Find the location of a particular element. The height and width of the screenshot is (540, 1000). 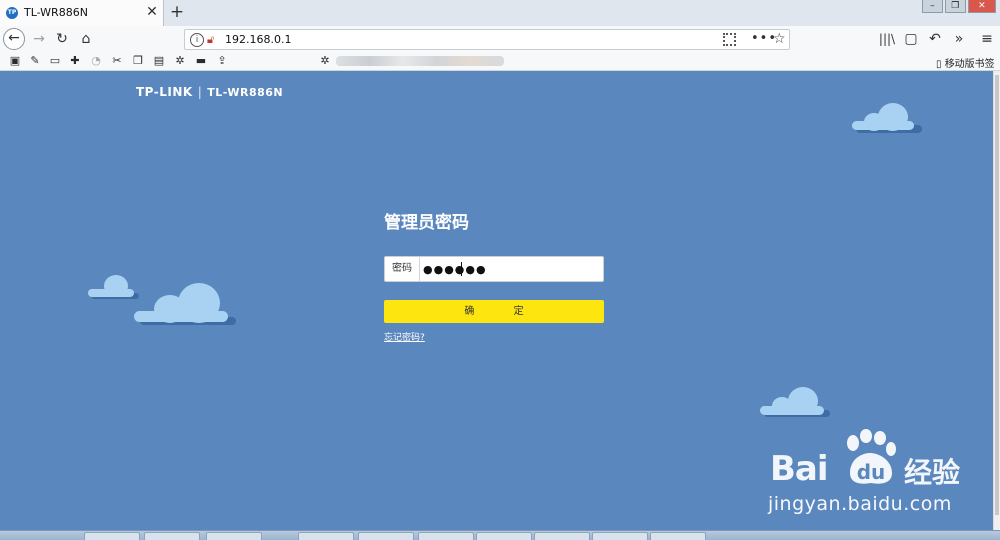

menu-icon: ≡ is located at coordinates (987, 39).